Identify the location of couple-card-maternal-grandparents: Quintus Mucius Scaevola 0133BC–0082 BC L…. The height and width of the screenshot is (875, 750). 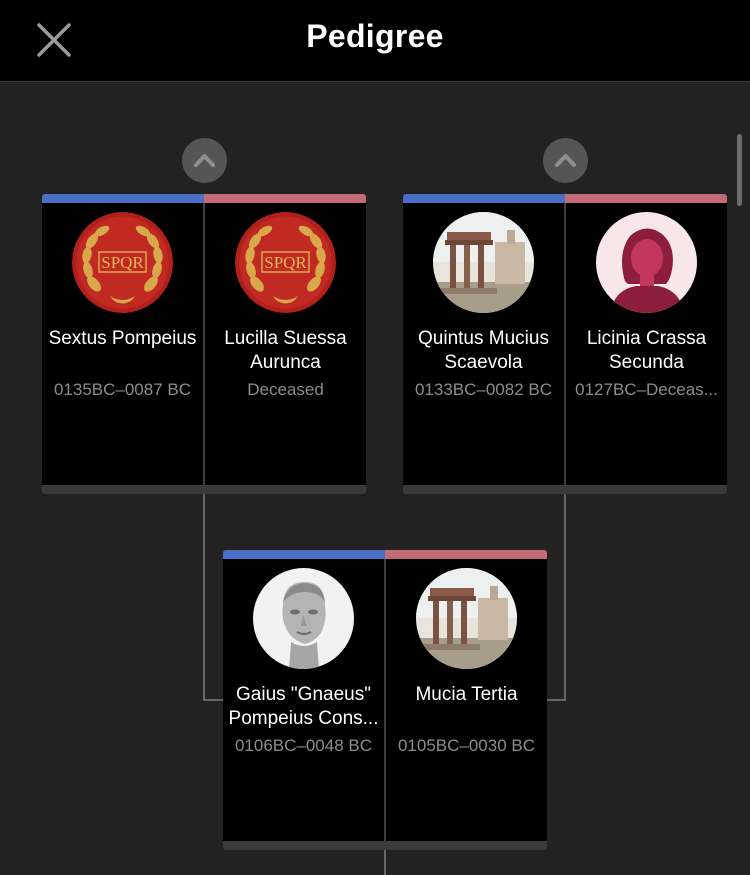
(565, 344).